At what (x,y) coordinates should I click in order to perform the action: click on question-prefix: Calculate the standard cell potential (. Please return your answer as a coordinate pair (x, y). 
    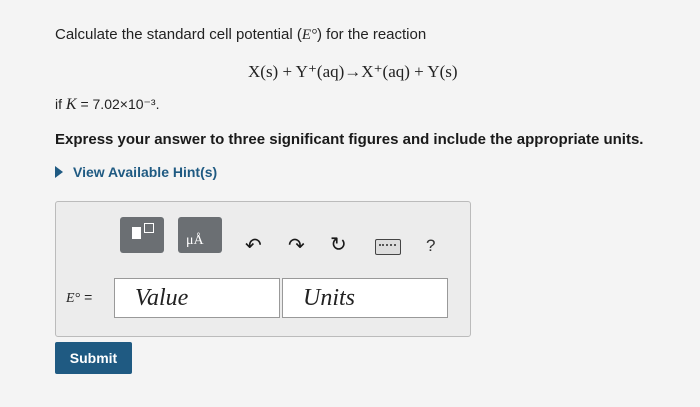
    Looking at the image, I should click on (178, 34).